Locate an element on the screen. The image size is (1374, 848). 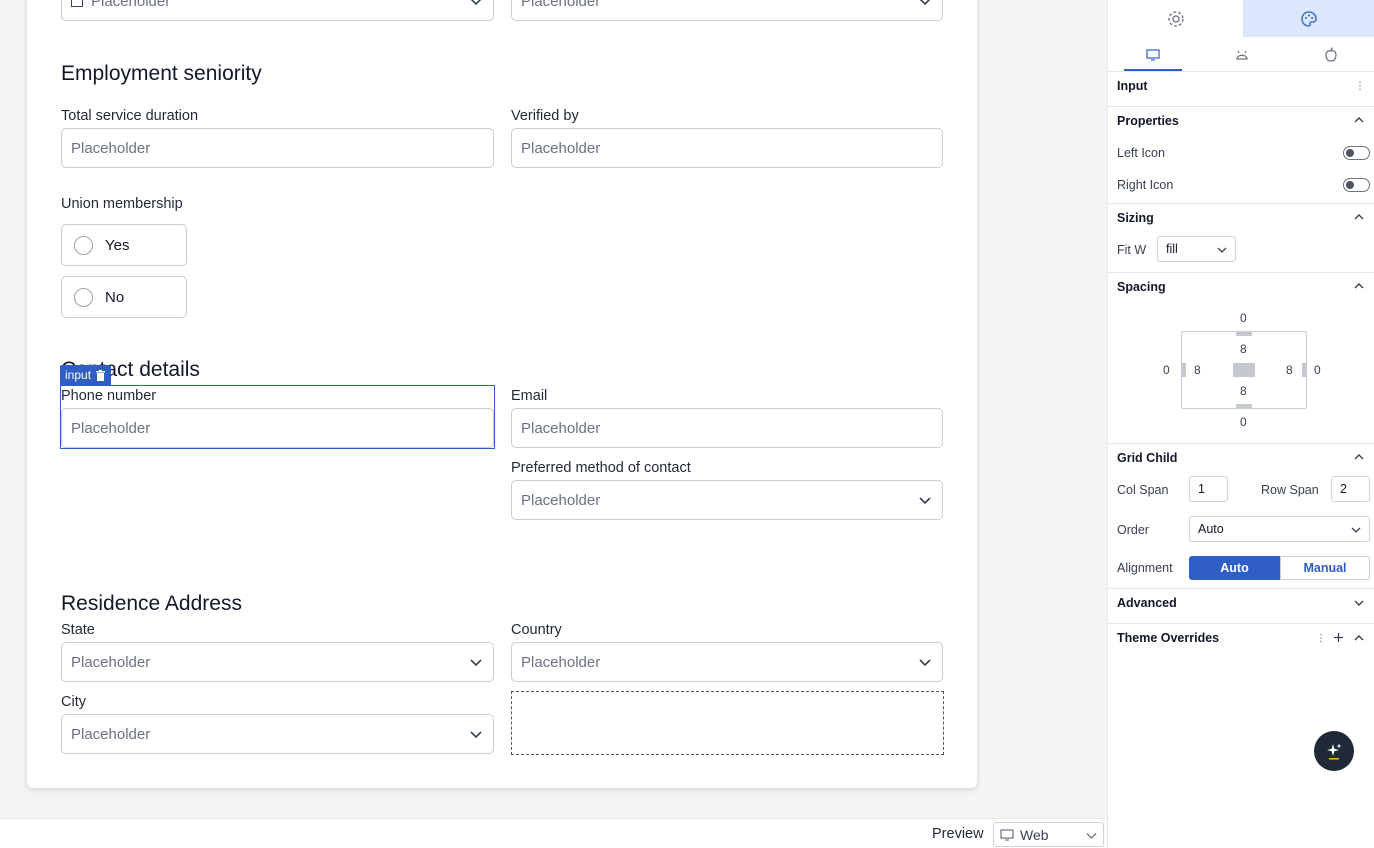
device-tabs is located at coordinates (1241, 54).